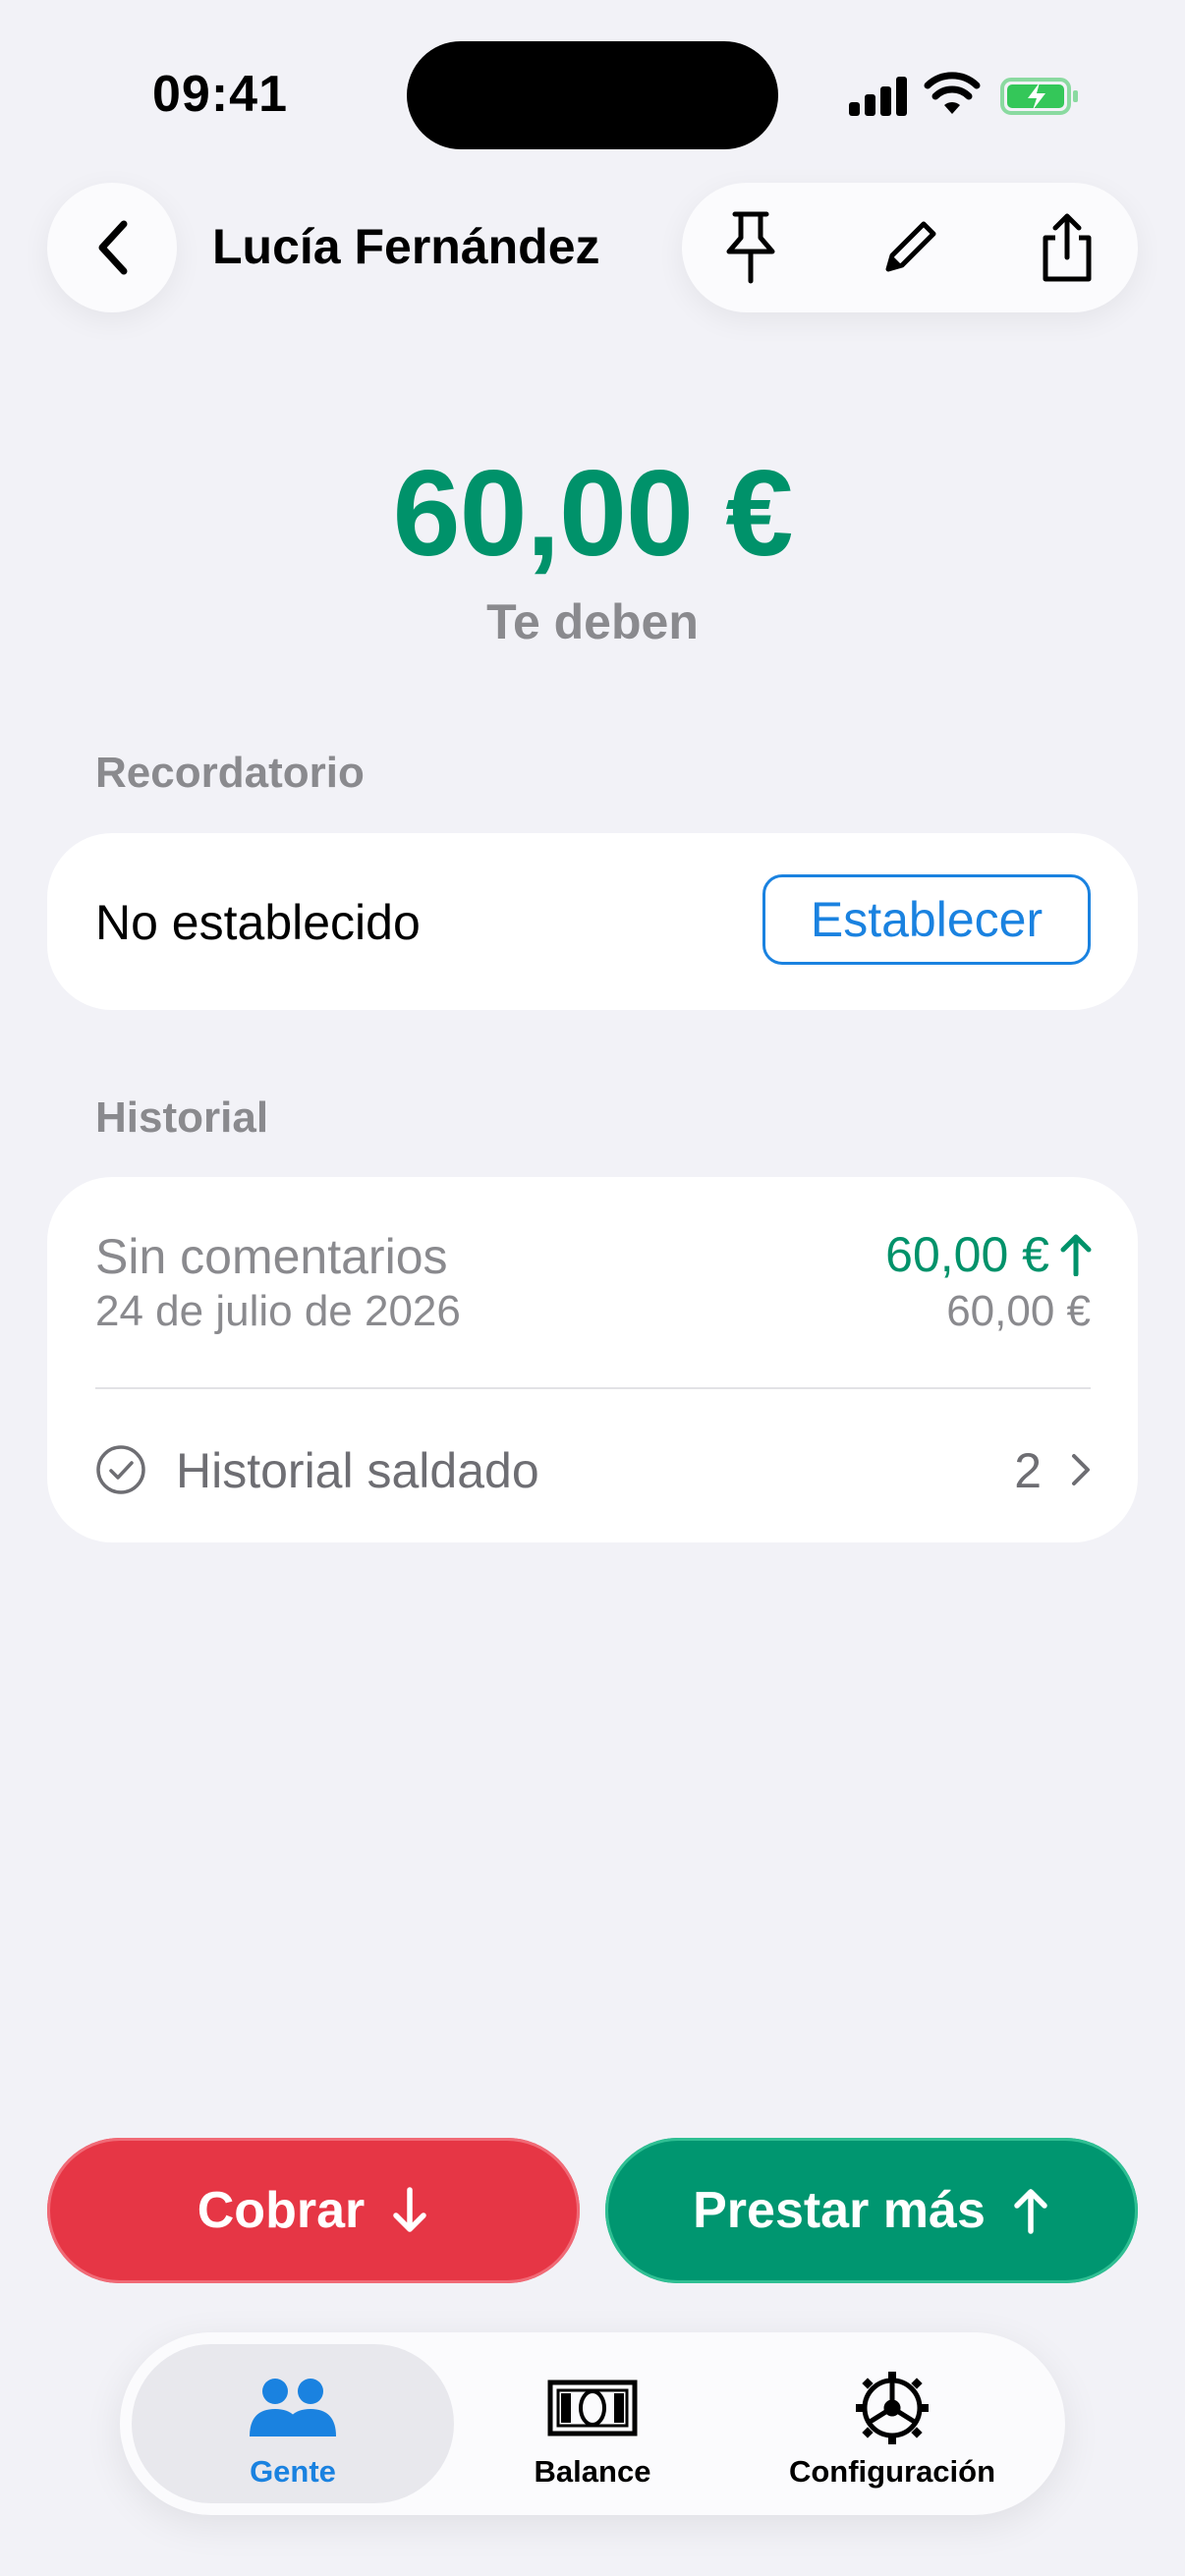 The width and height of the screenshot is (1185, 2576). I want to click on tab-balance-label: Balance, so click(592, 2471).